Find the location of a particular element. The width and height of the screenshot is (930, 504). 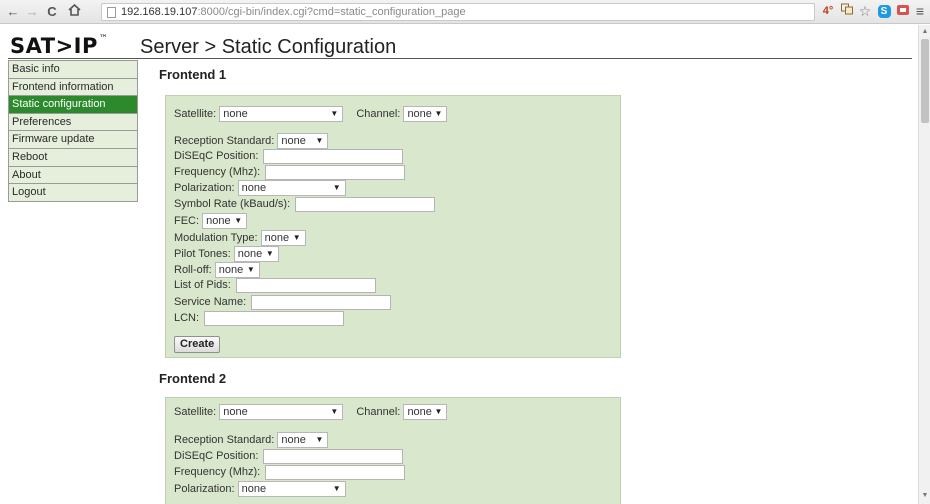

fec-row: FEC: none ▼ is located at coordinates (211, 221).